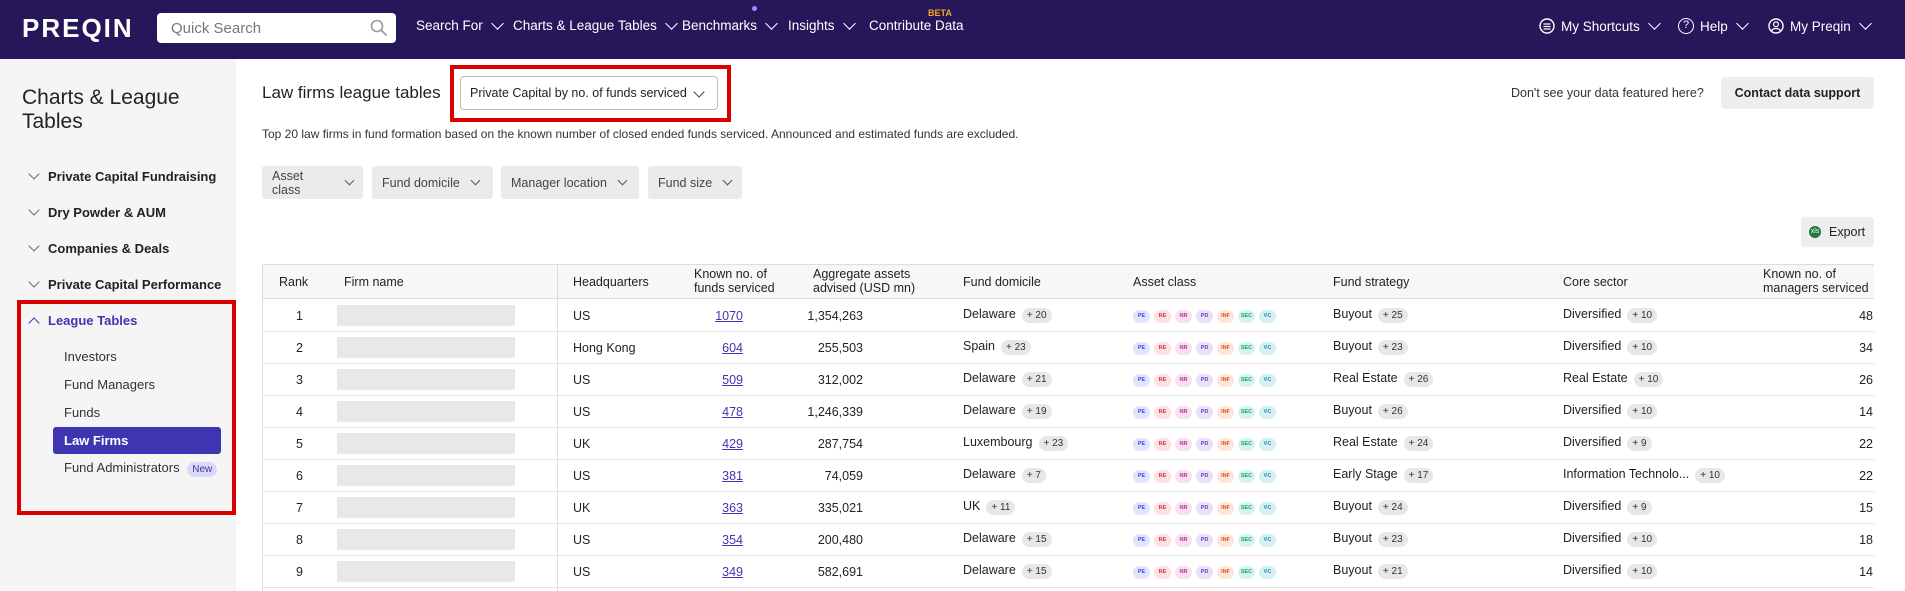 The height and width of the screenshot is (591, 1905). What do you see at coordinates (589, 93) in the screenshot?
I see `league-table-selector: Private Capital by no. of funds serviced` at bounding box center [589, 93].